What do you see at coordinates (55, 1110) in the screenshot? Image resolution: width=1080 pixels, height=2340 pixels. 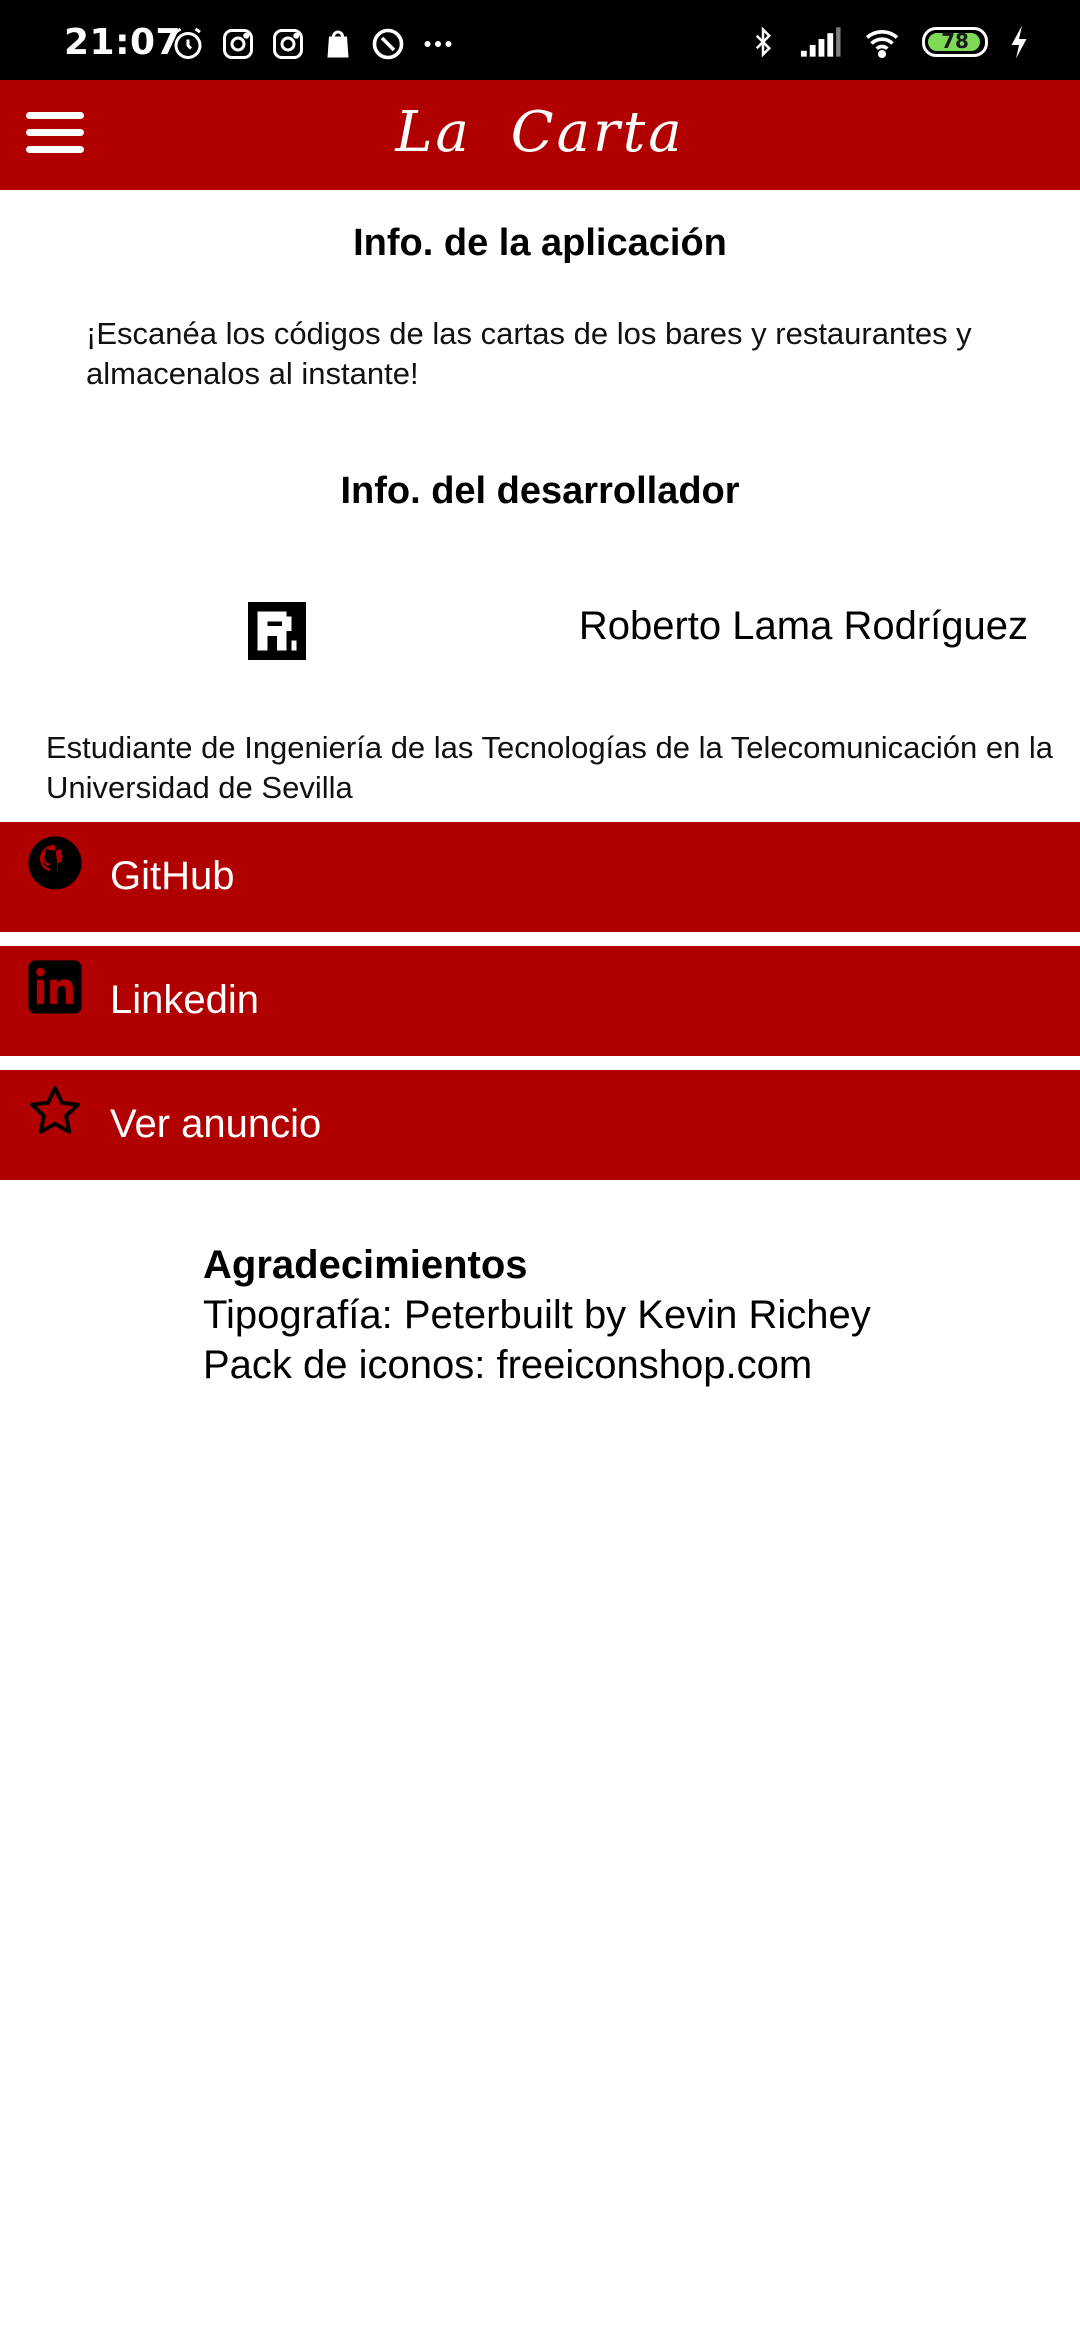 I see `star-icon` at bounding box center [55, 1110].